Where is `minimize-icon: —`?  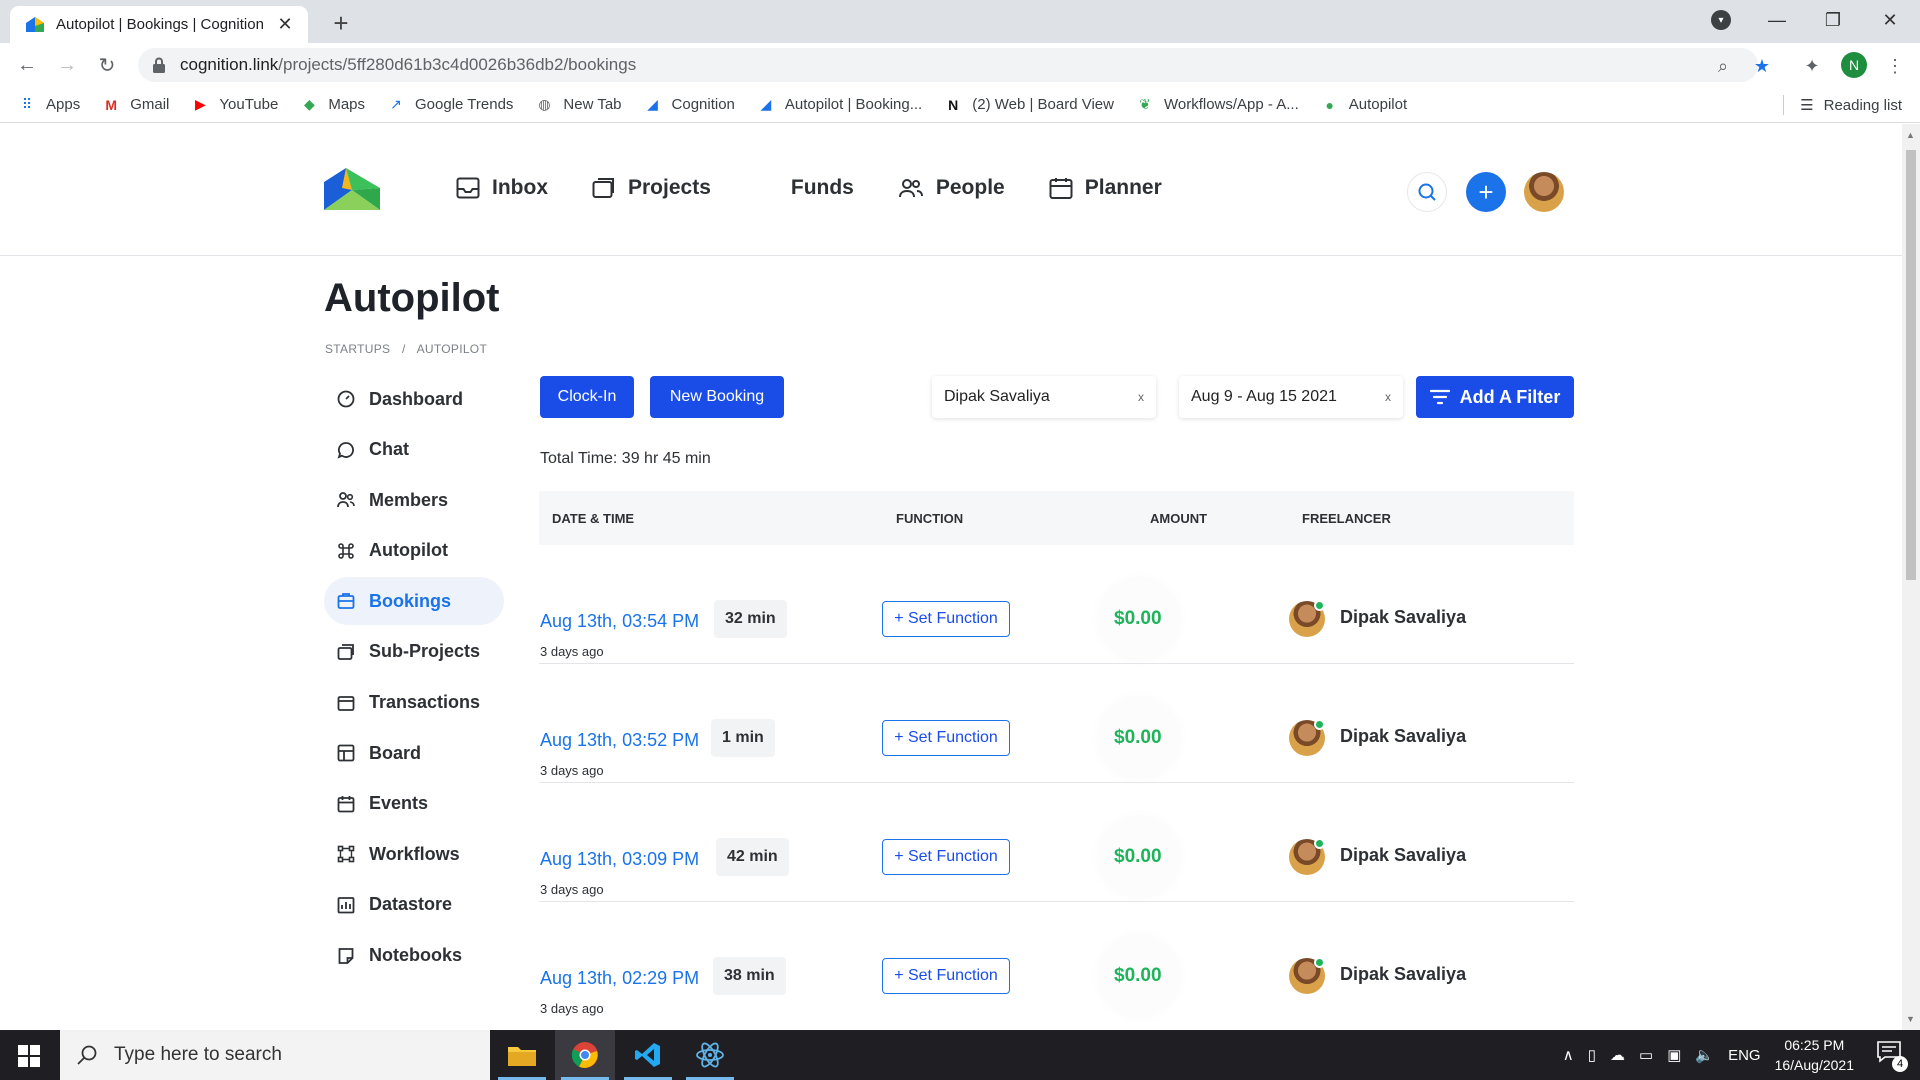 minimize-icon: — is located at coordinates (1777, 20).